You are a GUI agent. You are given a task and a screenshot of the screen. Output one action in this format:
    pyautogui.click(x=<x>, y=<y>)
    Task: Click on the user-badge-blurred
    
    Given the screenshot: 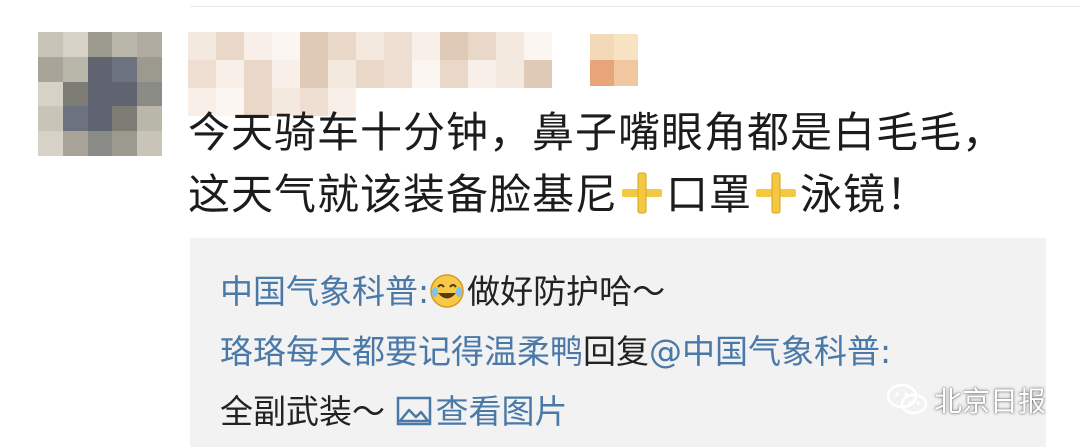 What is the action you would take?
    pyautogui.click(x=614, y=60)
    